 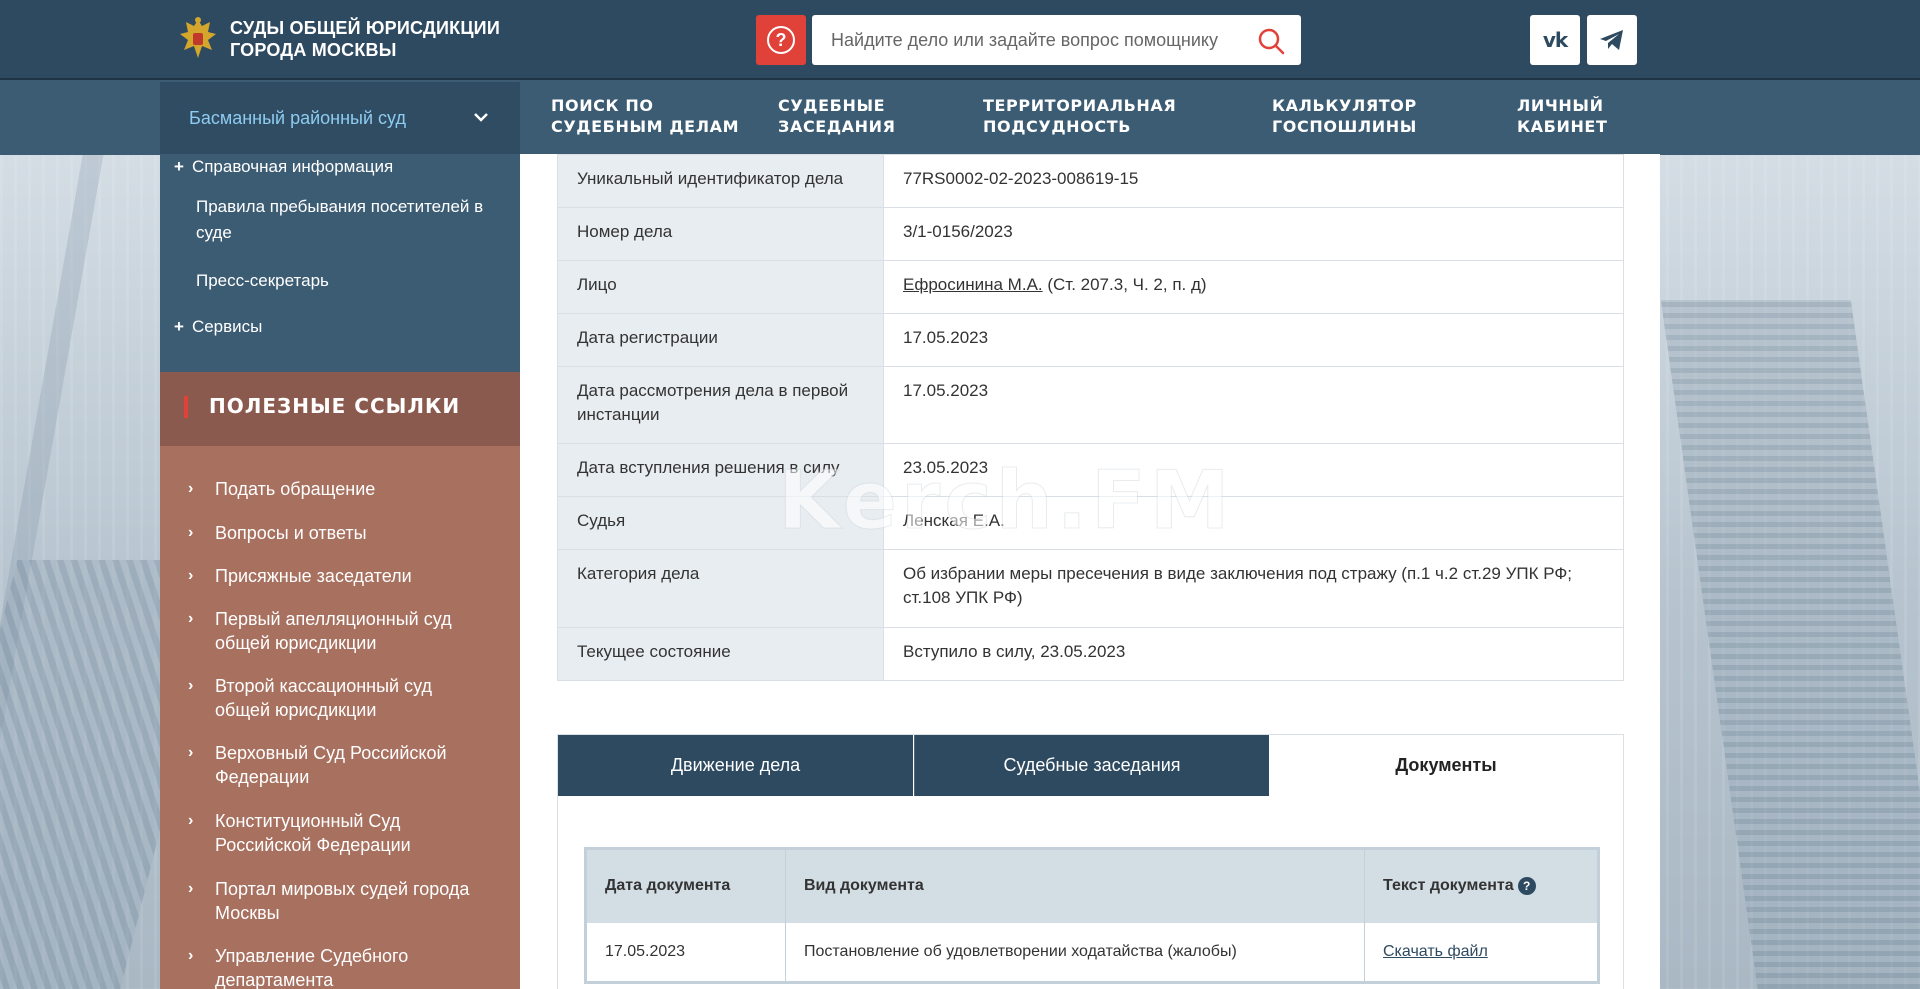 I want to click on vk-icon: vk, so click(x=1555, y=40).